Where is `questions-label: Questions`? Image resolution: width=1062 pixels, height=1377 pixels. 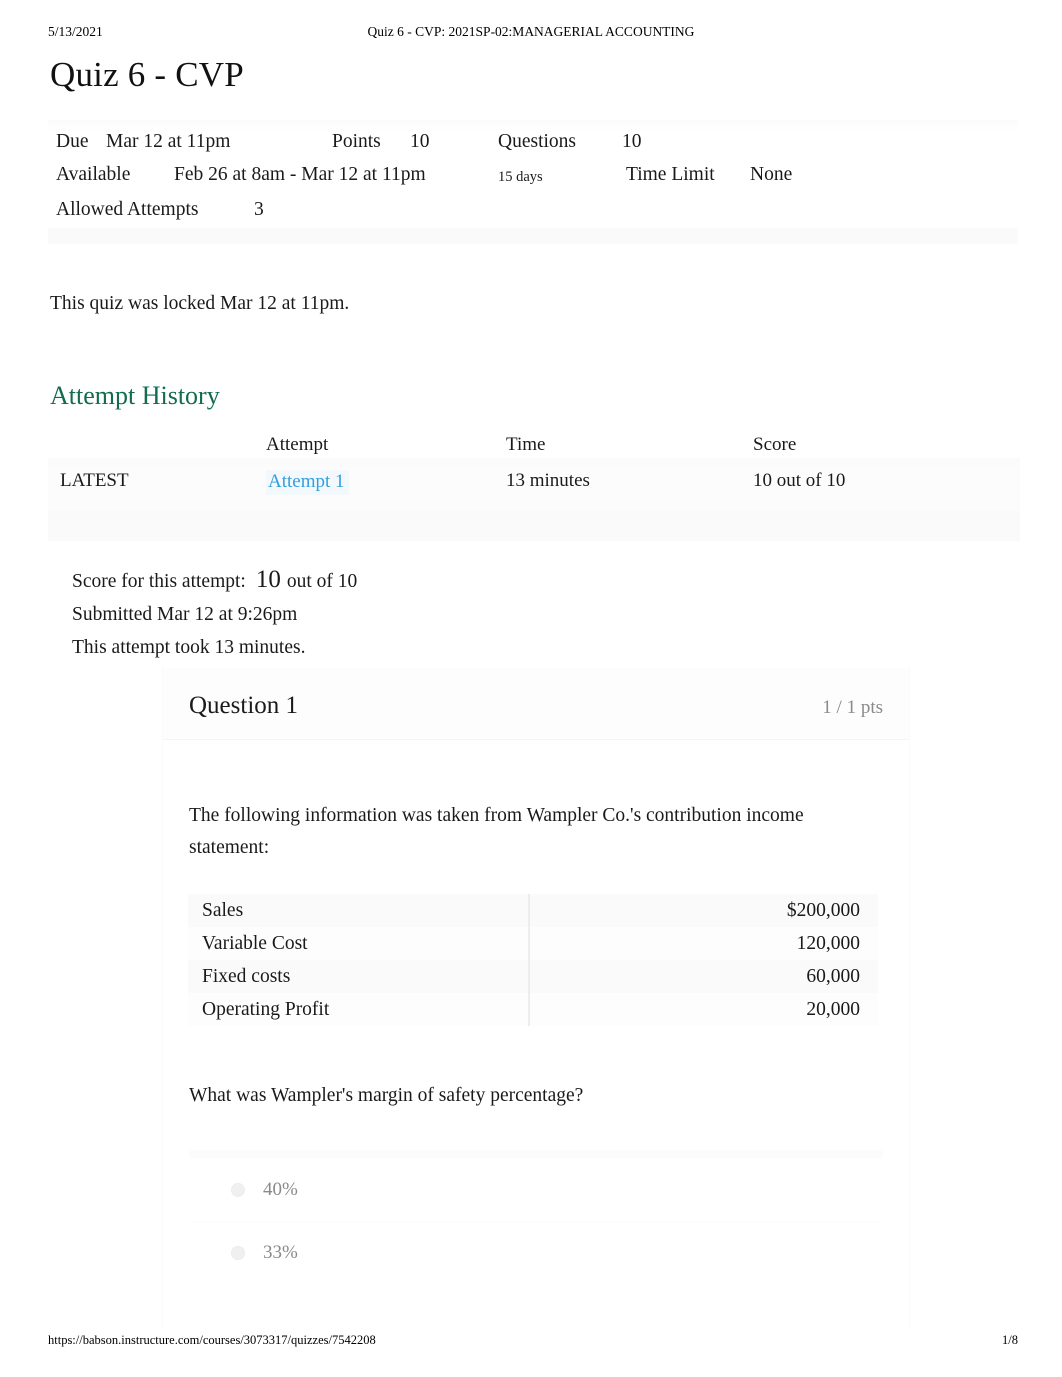
questions-label: Questions is located at coordinates (537, 141).